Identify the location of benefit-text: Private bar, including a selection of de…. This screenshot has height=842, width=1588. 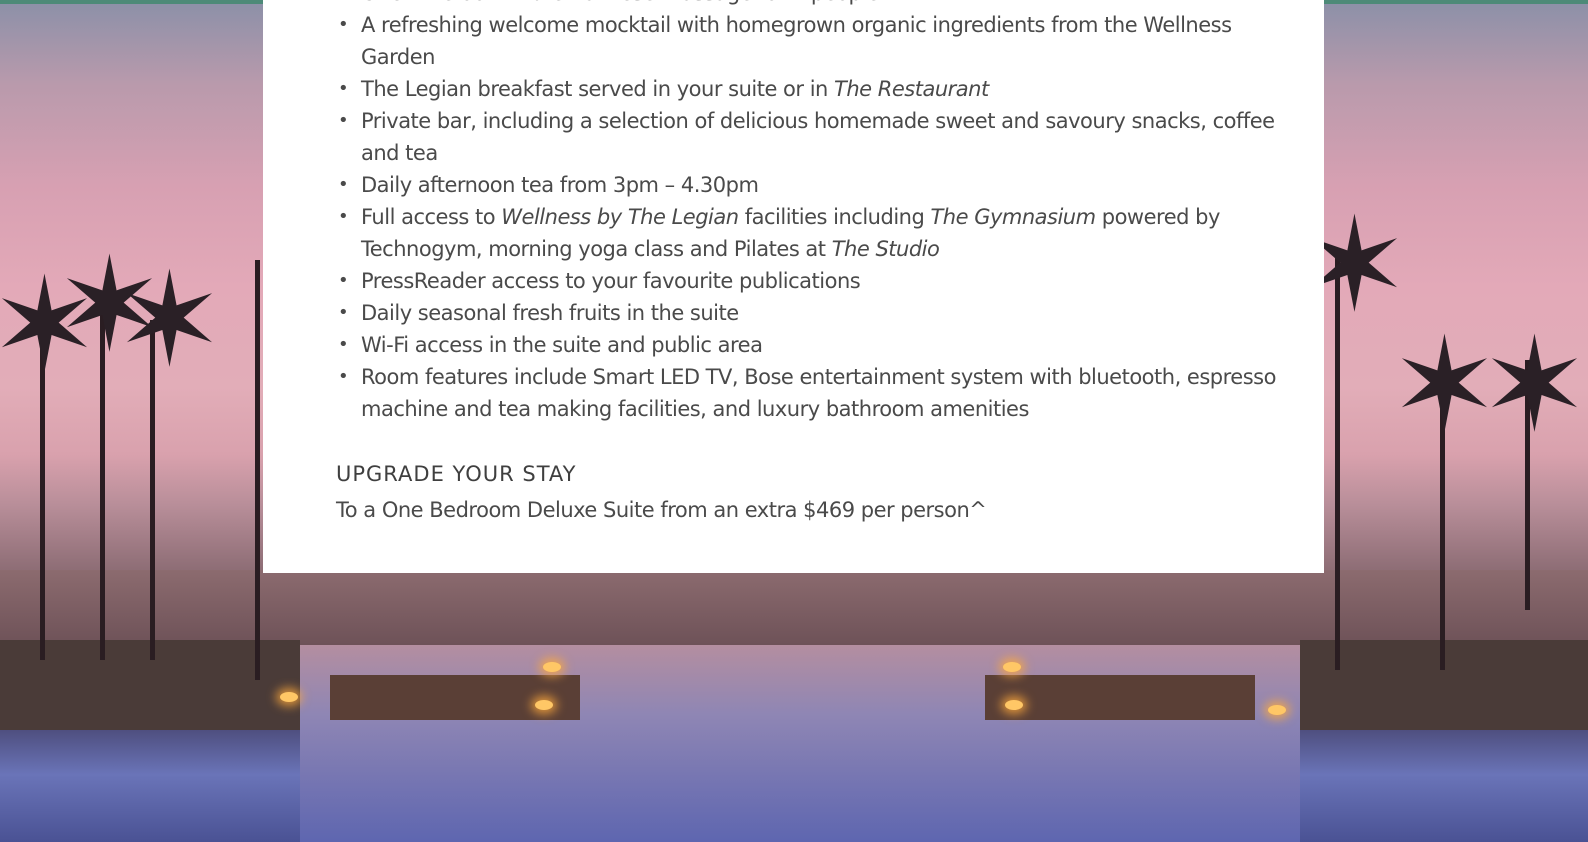
(818, 137).